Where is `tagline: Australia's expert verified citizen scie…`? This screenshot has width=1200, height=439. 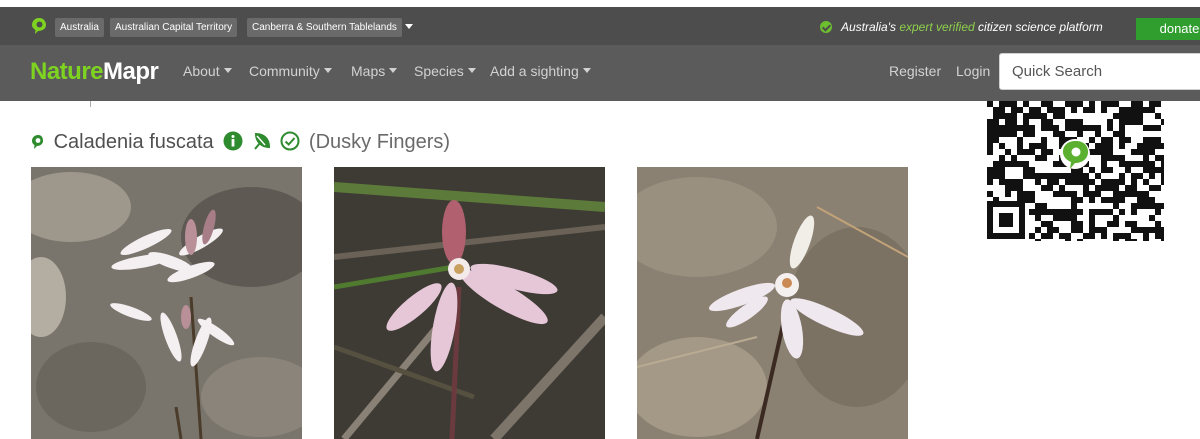
tagline: Australia's expert verified citizen scie… is located at coordinates (961, 27).